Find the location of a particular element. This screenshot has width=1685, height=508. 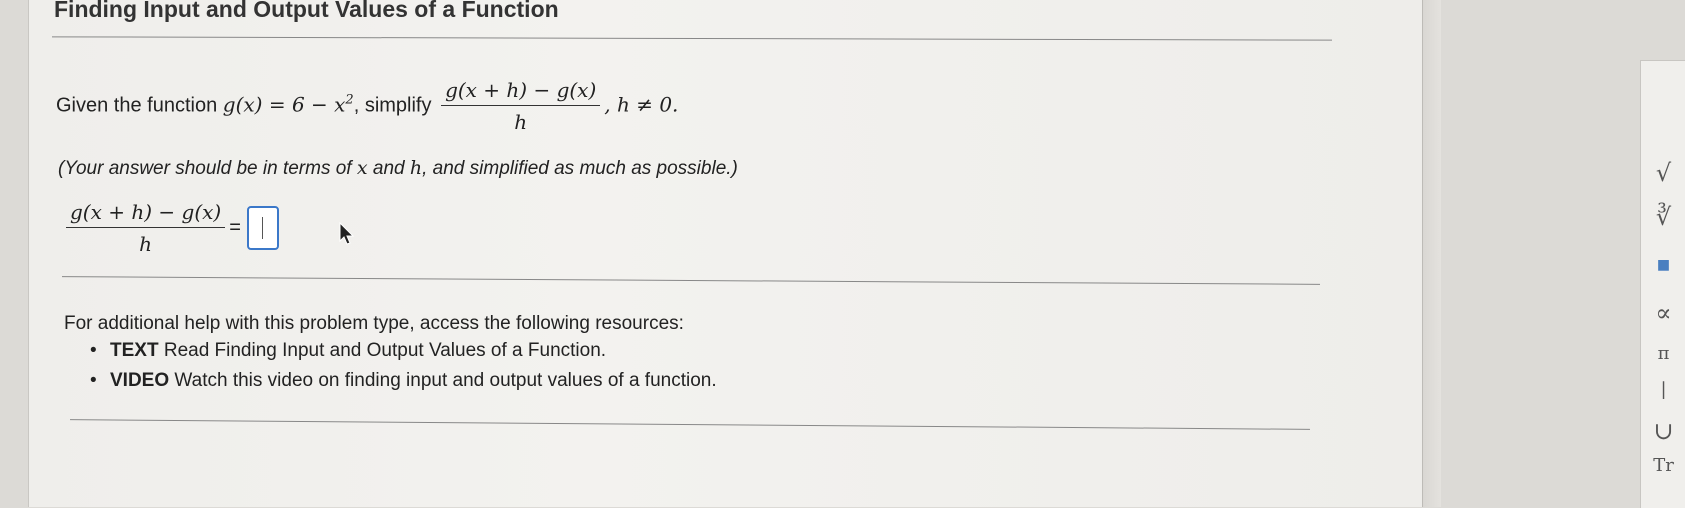

mouse-pointer-icon is located at coordinates (347, 233).